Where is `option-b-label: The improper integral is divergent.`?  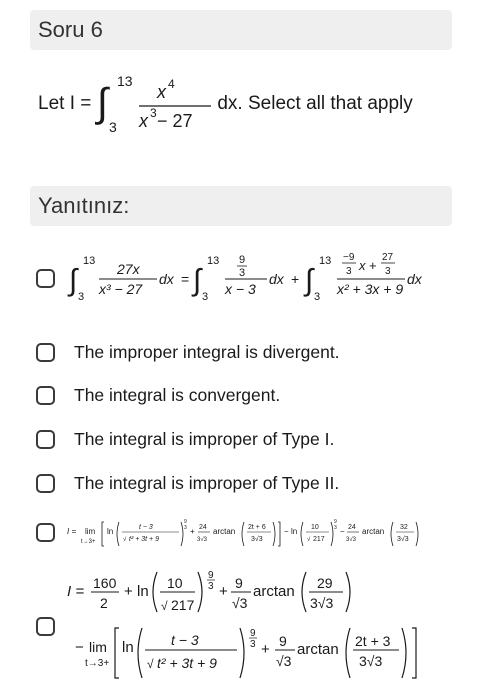
option-b-label: The improper integral is divergent. is located at coordinates (207, 351).